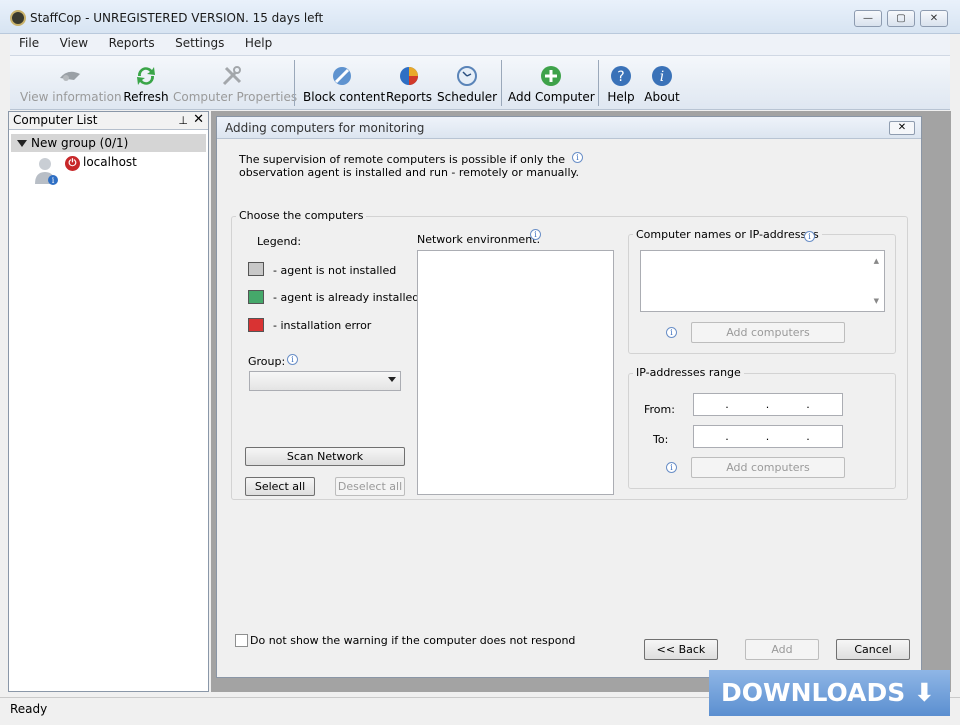 The image size is (960, 725). Describe the element at coordinates (29, 43) in the screenshot. I see `menu-file: File` at that location.